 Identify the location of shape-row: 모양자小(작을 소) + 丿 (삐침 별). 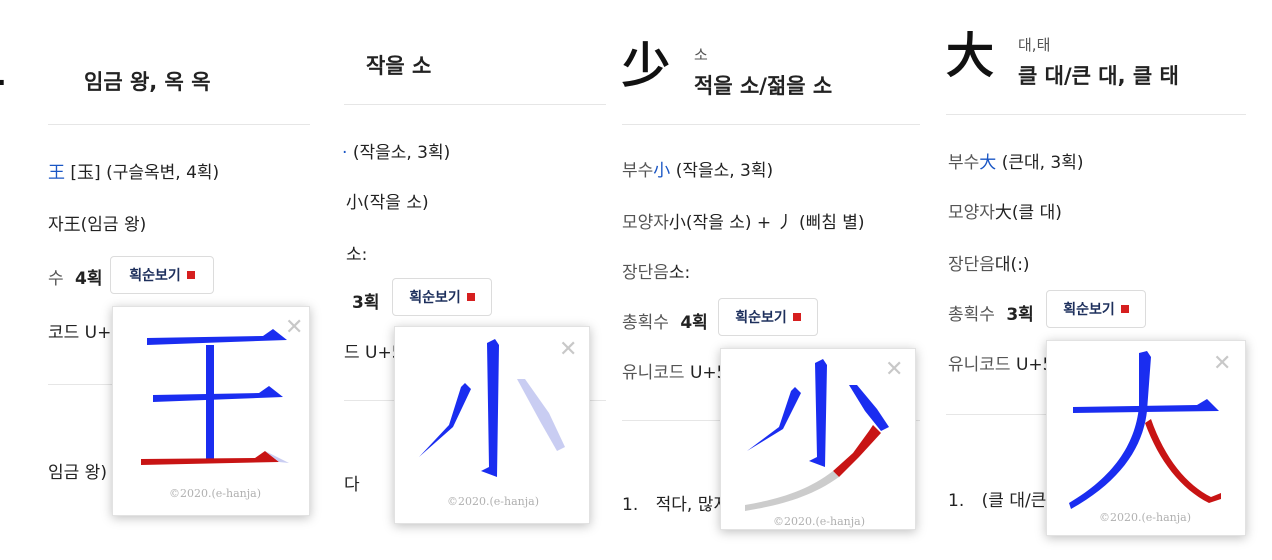
(743, 220).